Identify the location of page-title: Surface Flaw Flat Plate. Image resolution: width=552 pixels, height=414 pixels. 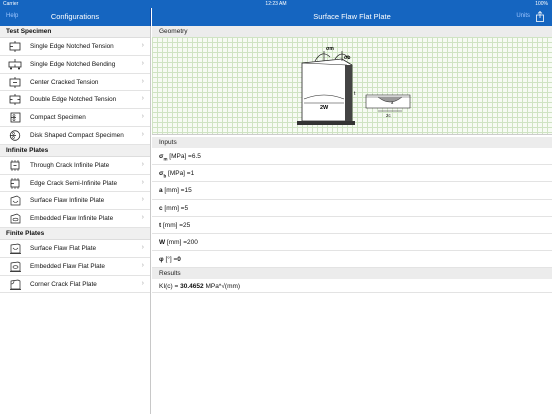
(352, 16).